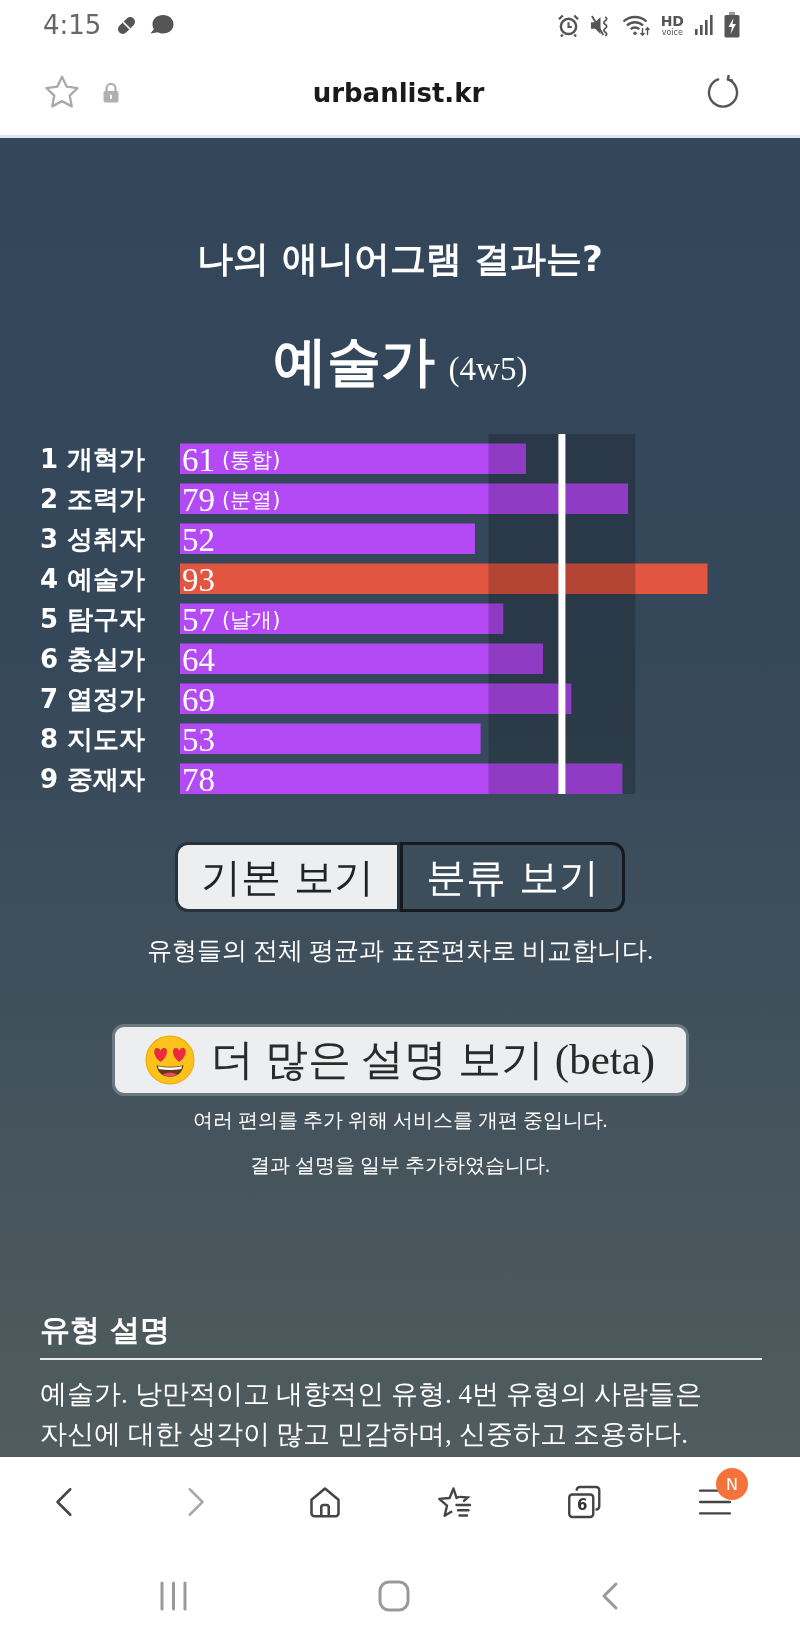 This screenshot has height=1644, width=800. What do you see at coordinates (111, 92) in the screenshot?
I see `lock-icon` at bounding box center [111, 92].